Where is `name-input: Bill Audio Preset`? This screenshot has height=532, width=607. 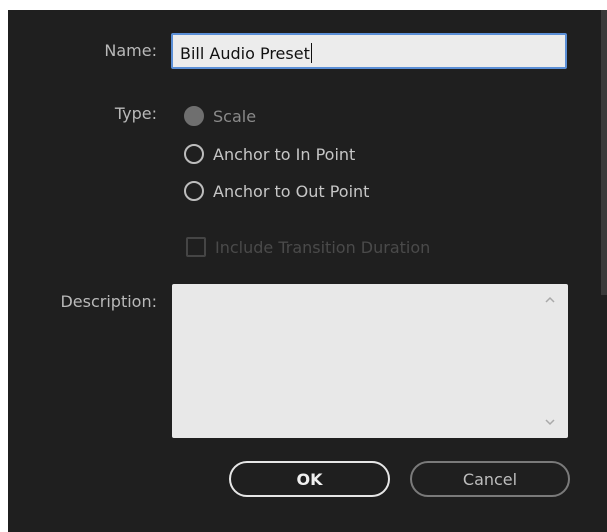 name-input: Bill Audio Preset is located at coordinates (369, 51).